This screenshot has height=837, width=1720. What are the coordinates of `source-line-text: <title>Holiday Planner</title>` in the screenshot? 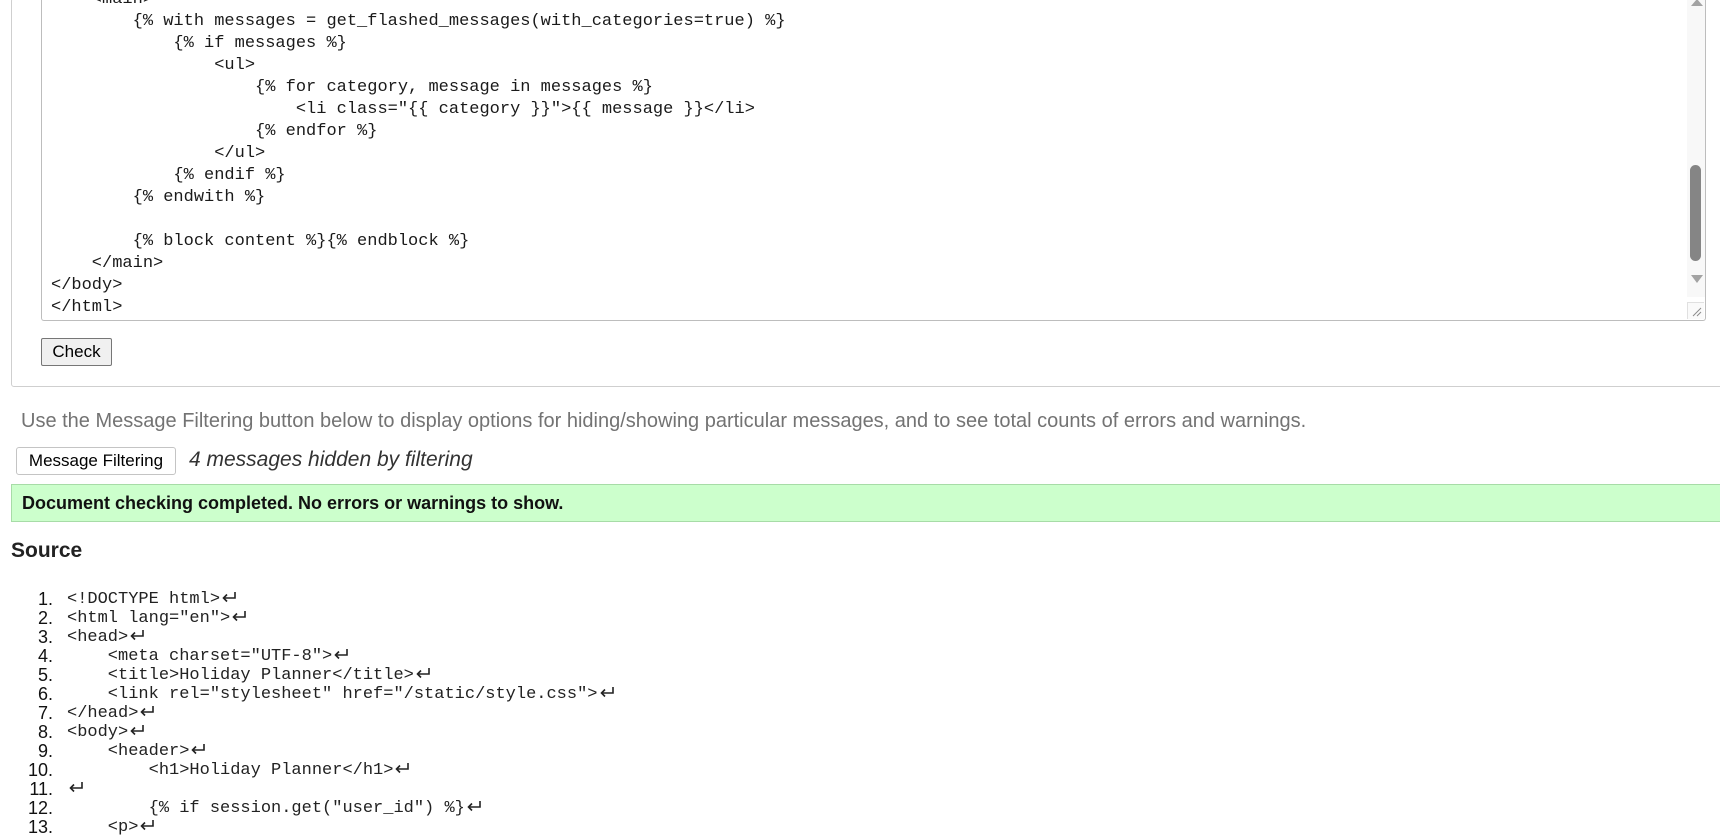 It's located at (240, 675).